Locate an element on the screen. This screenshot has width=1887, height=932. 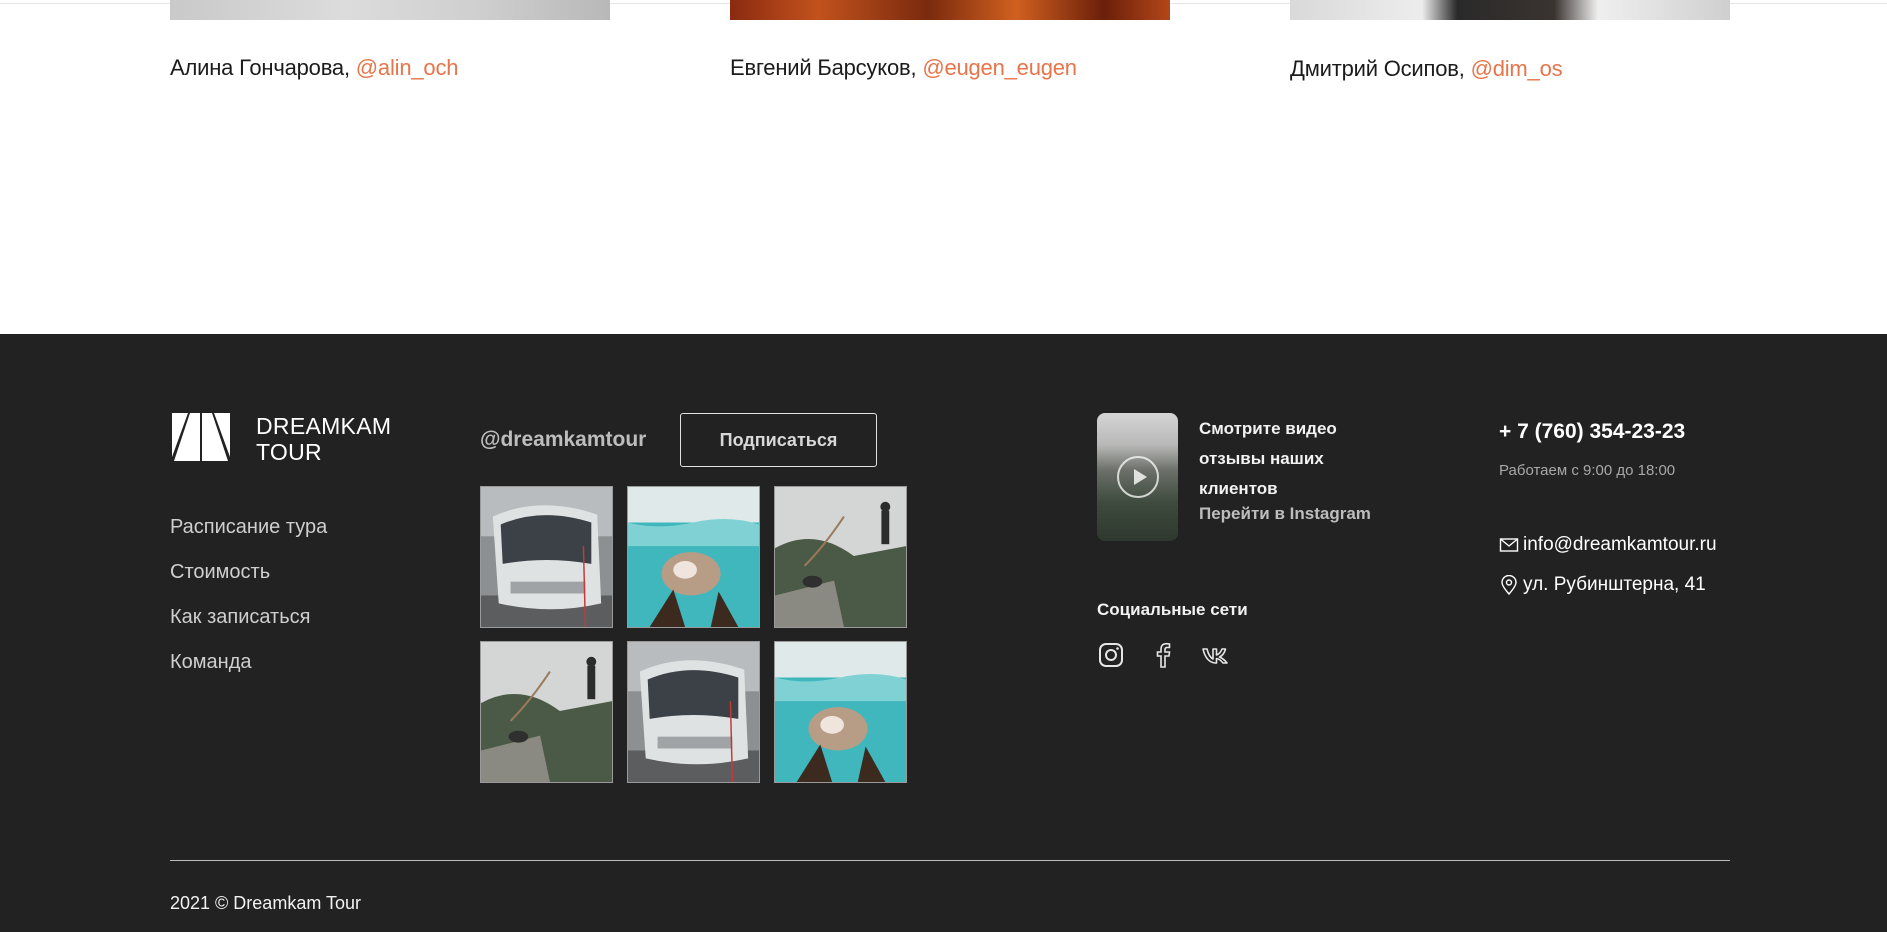
team-member-caption: Дмитрий Осипов, @dim_os is located at coordinates (1426, 69).